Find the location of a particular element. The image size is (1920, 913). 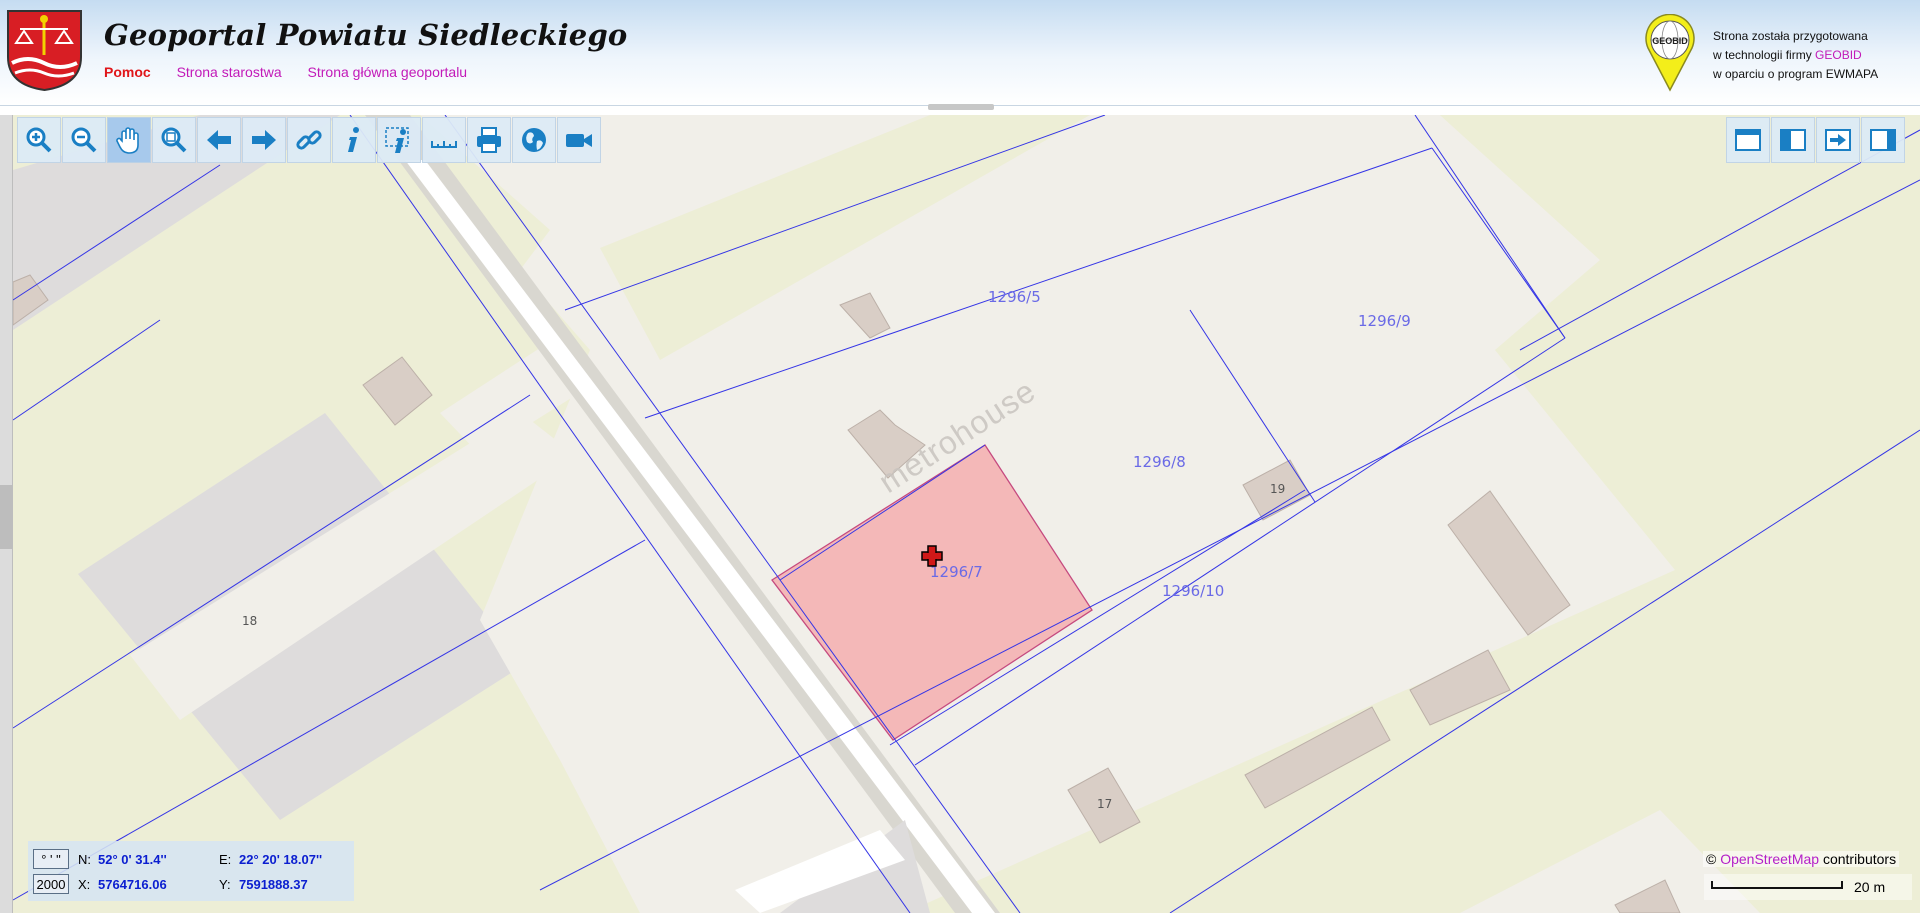

globe-button is located at coordinates (534, 140).